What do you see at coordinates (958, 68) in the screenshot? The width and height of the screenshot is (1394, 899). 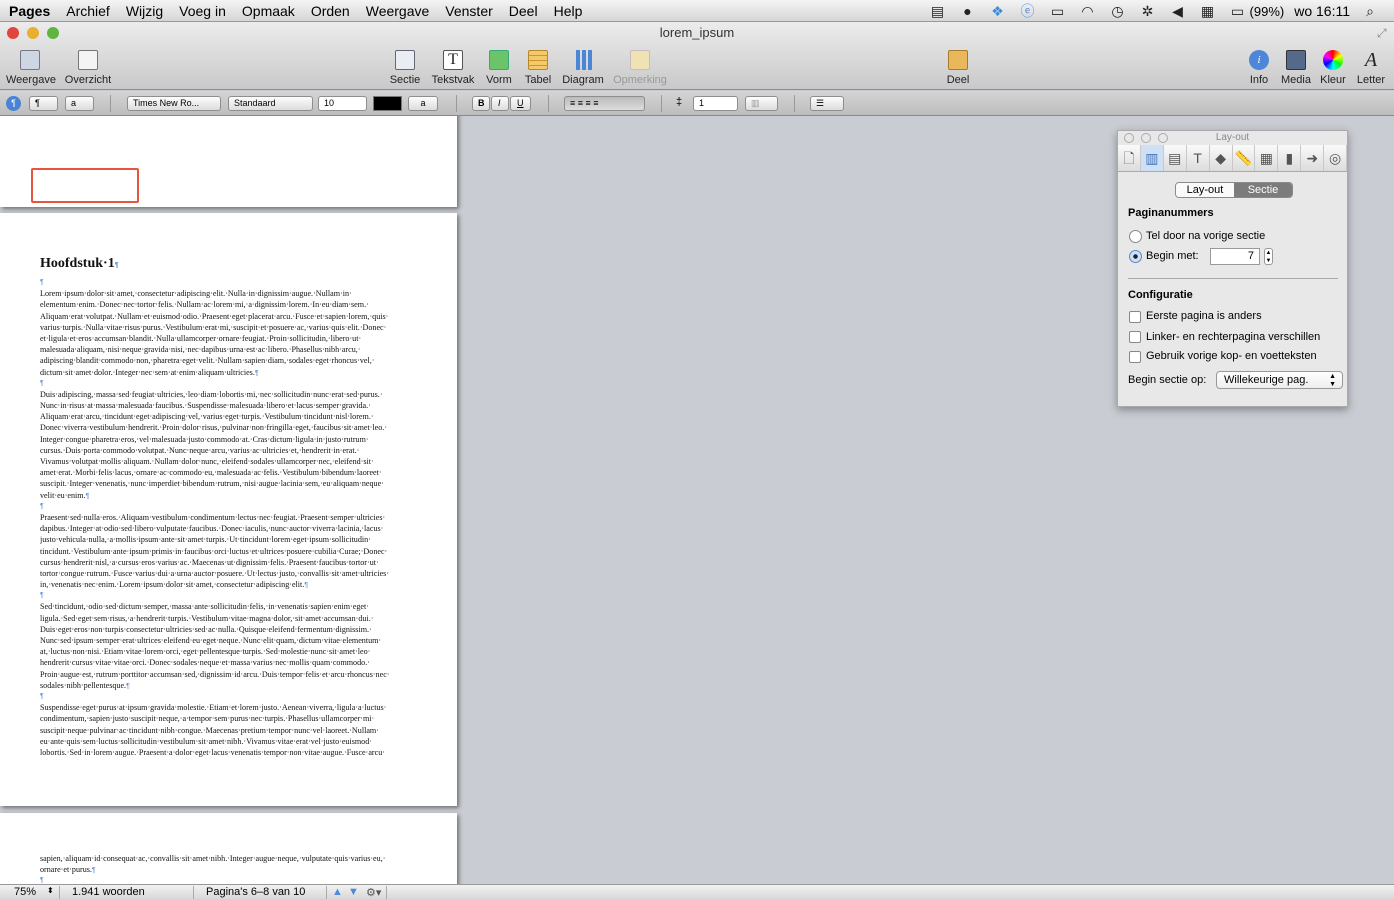 I see `deel-button: Deel` at bounding box center [958, 68].